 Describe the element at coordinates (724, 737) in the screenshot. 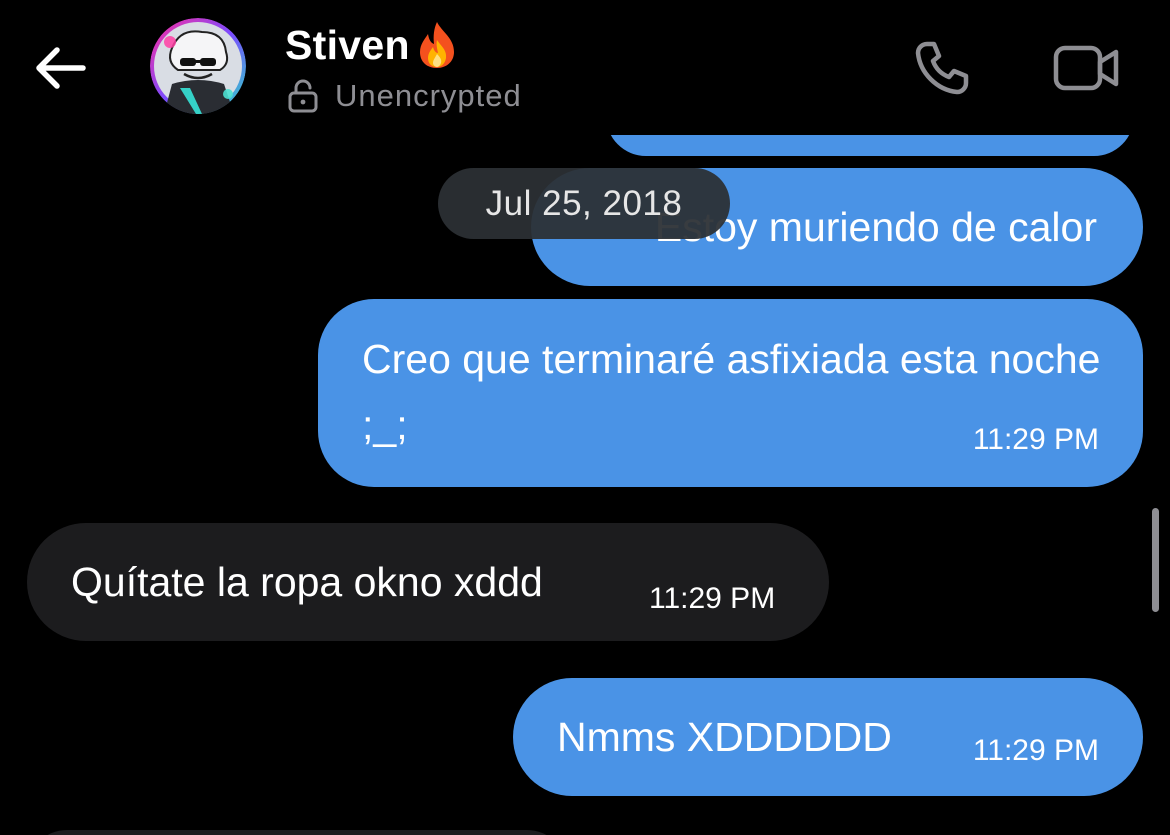

I see `message-text: Nmms XDDDDDD` at that location.